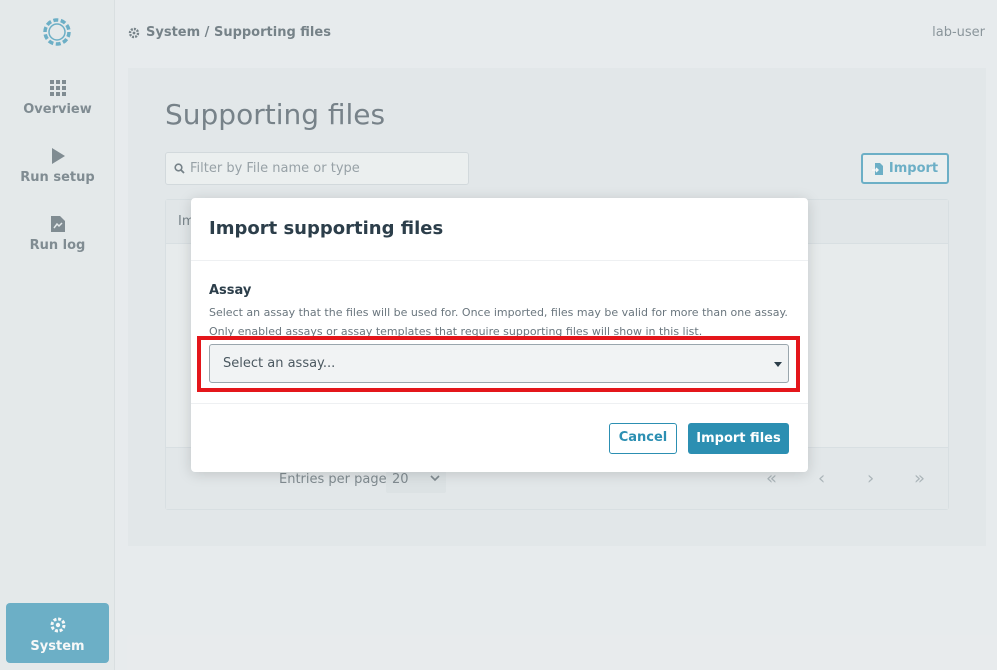 This screenshot has height=670, width=997. I want to click on cancel-button: Cancel, so click(643, 438).